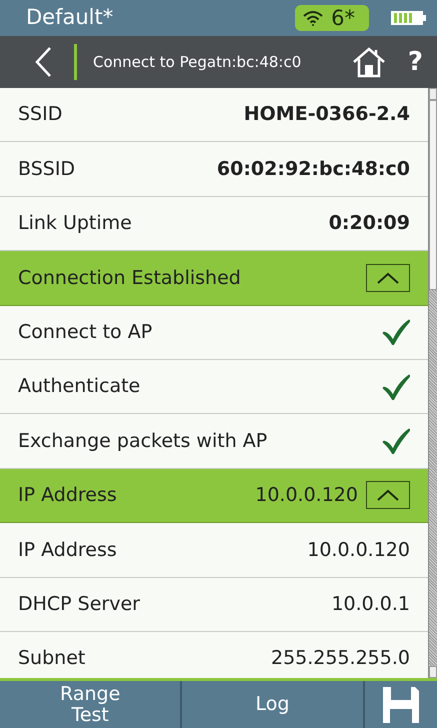 This screenshot has height=728, width=437. I want to click on scrollbar, so click(432, 383).